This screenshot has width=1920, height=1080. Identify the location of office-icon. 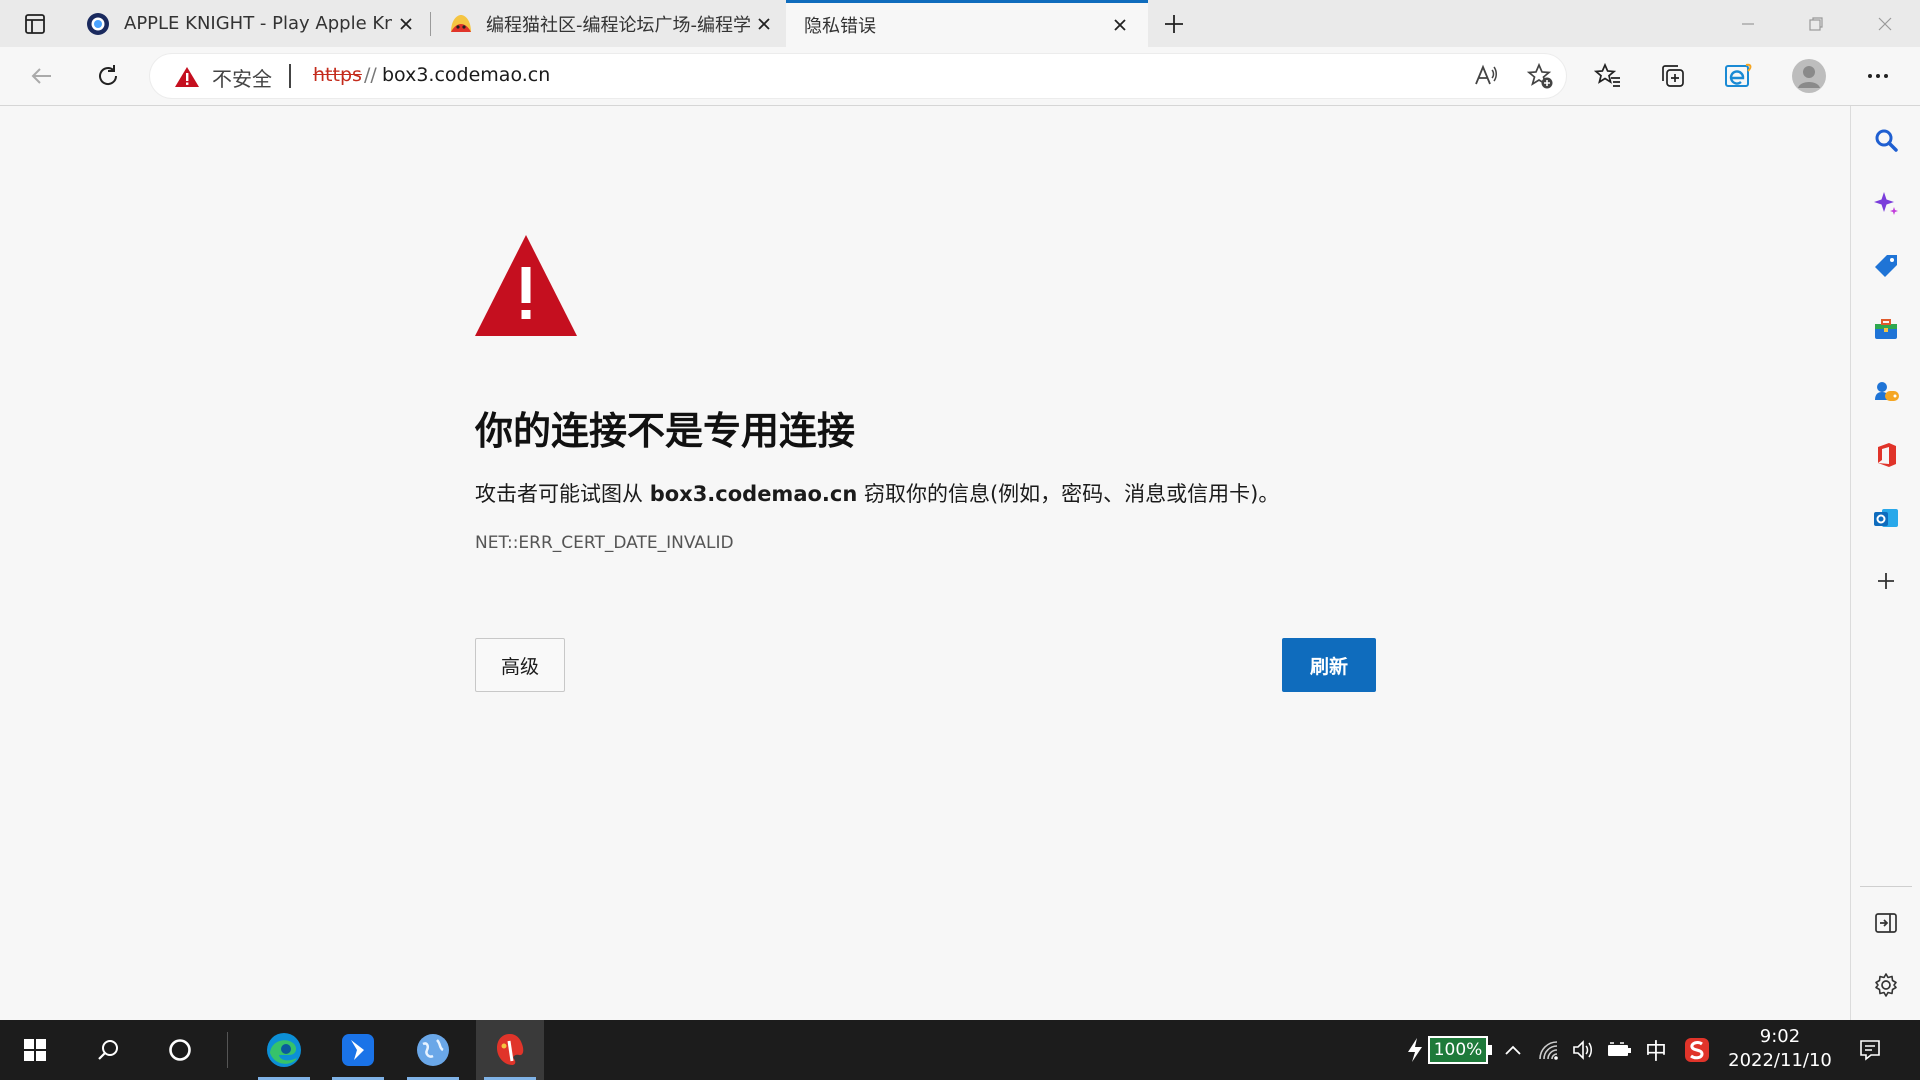
(1887, 455).